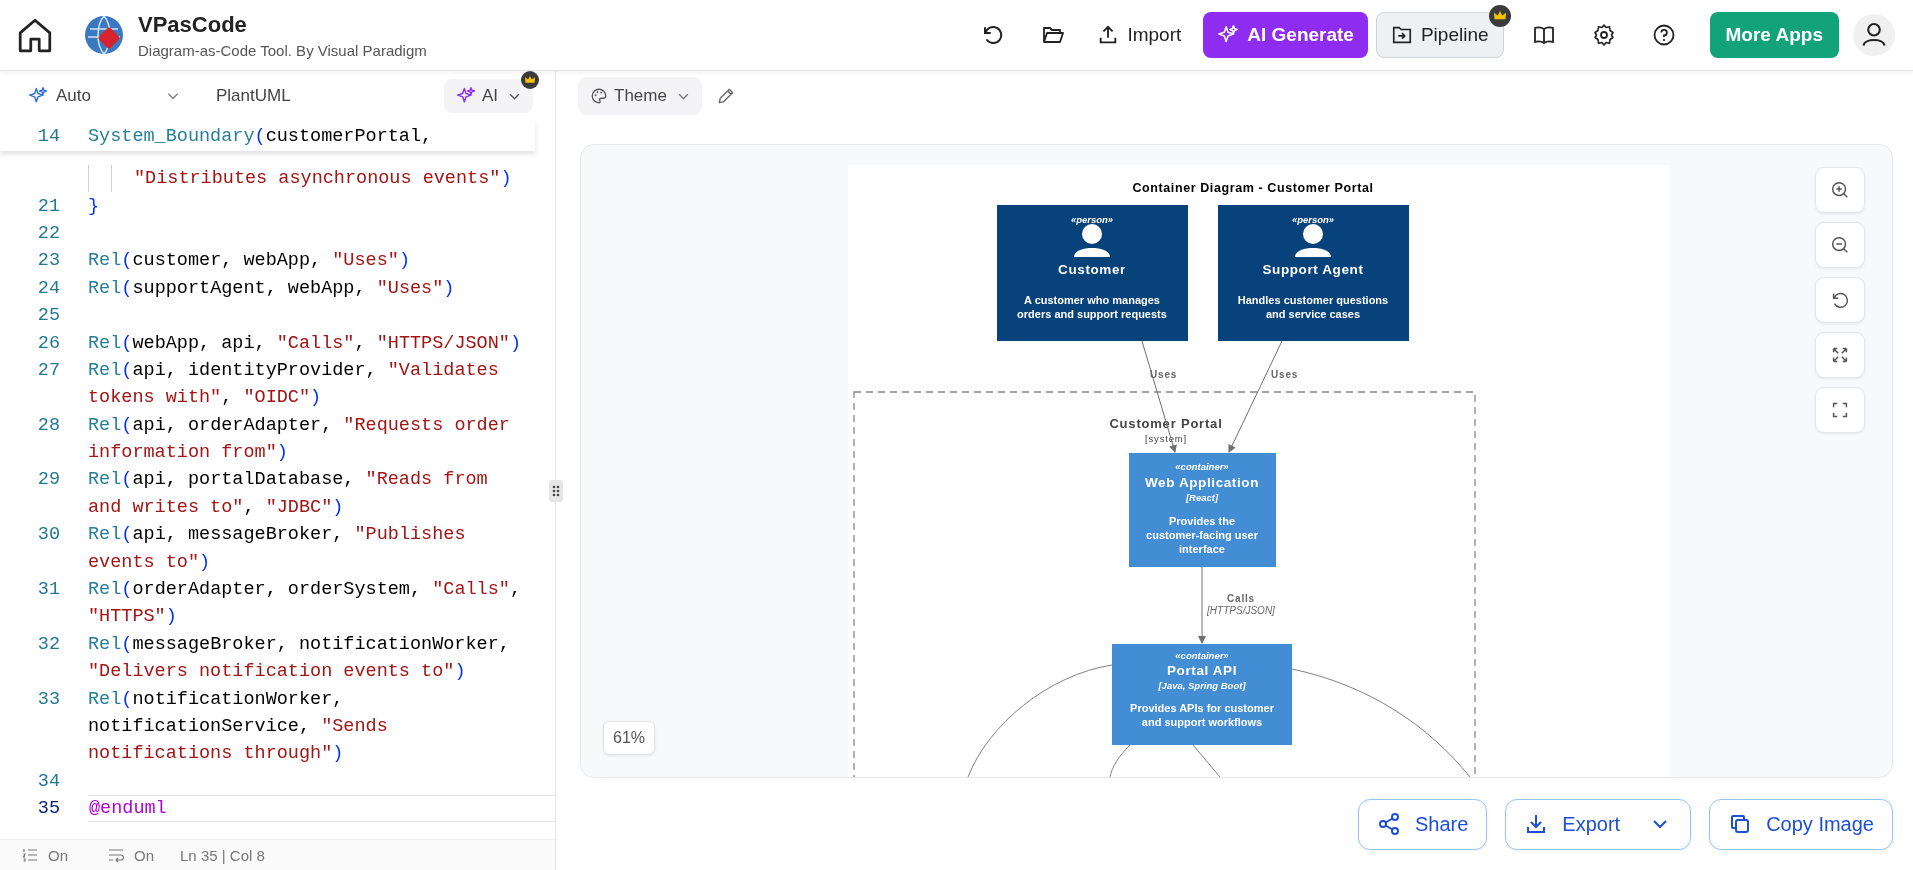 This screenshot has width=1913, height=870. I want to click on import-button: Import, so click(1139, 35).